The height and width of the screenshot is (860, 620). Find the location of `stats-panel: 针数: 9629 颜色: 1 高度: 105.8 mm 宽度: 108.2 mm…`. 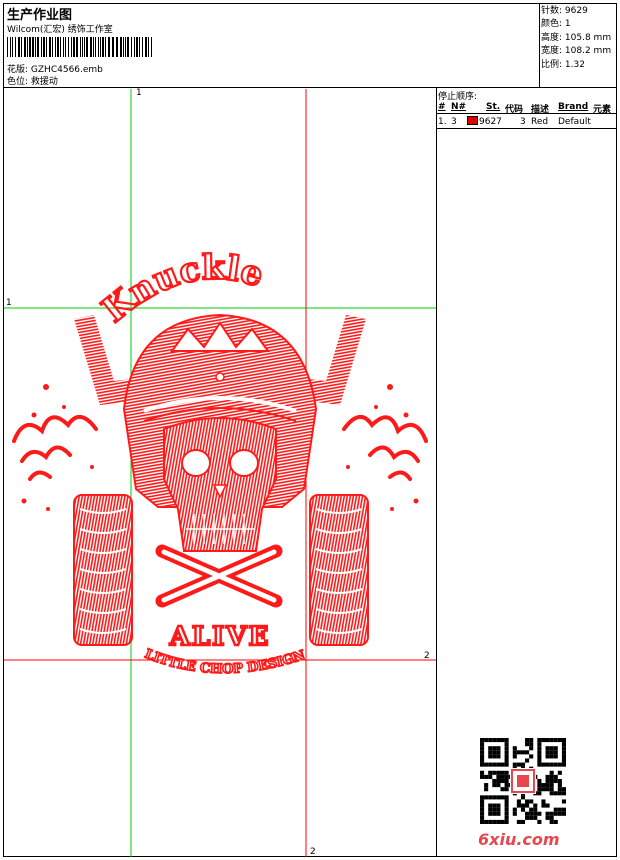

stats-panel: 针数: 9629 颜色: 1 高度: 105.8 mm 宽度: 108.2 mm… is located at coordinates (576, 38).